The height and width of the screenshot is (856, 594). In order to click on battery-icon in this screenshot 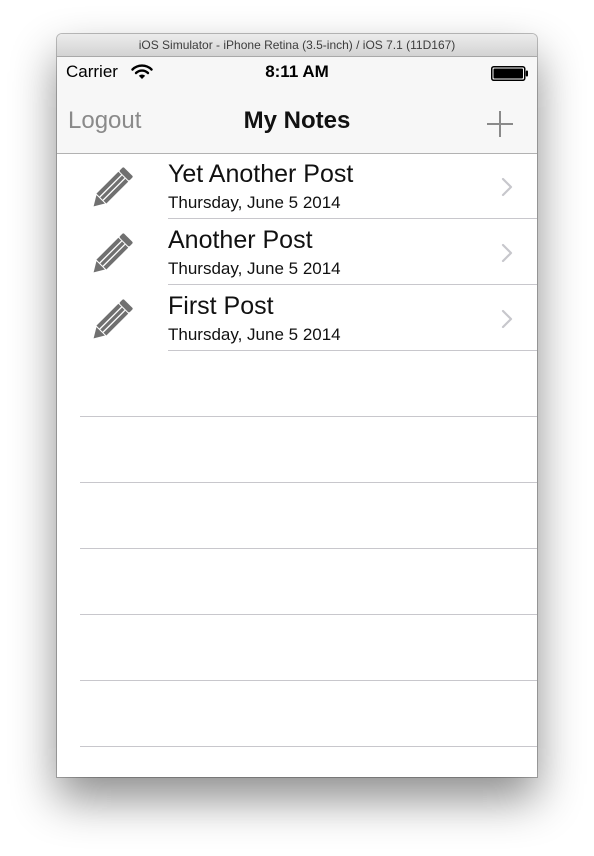, I will do `click(509, 73)`.